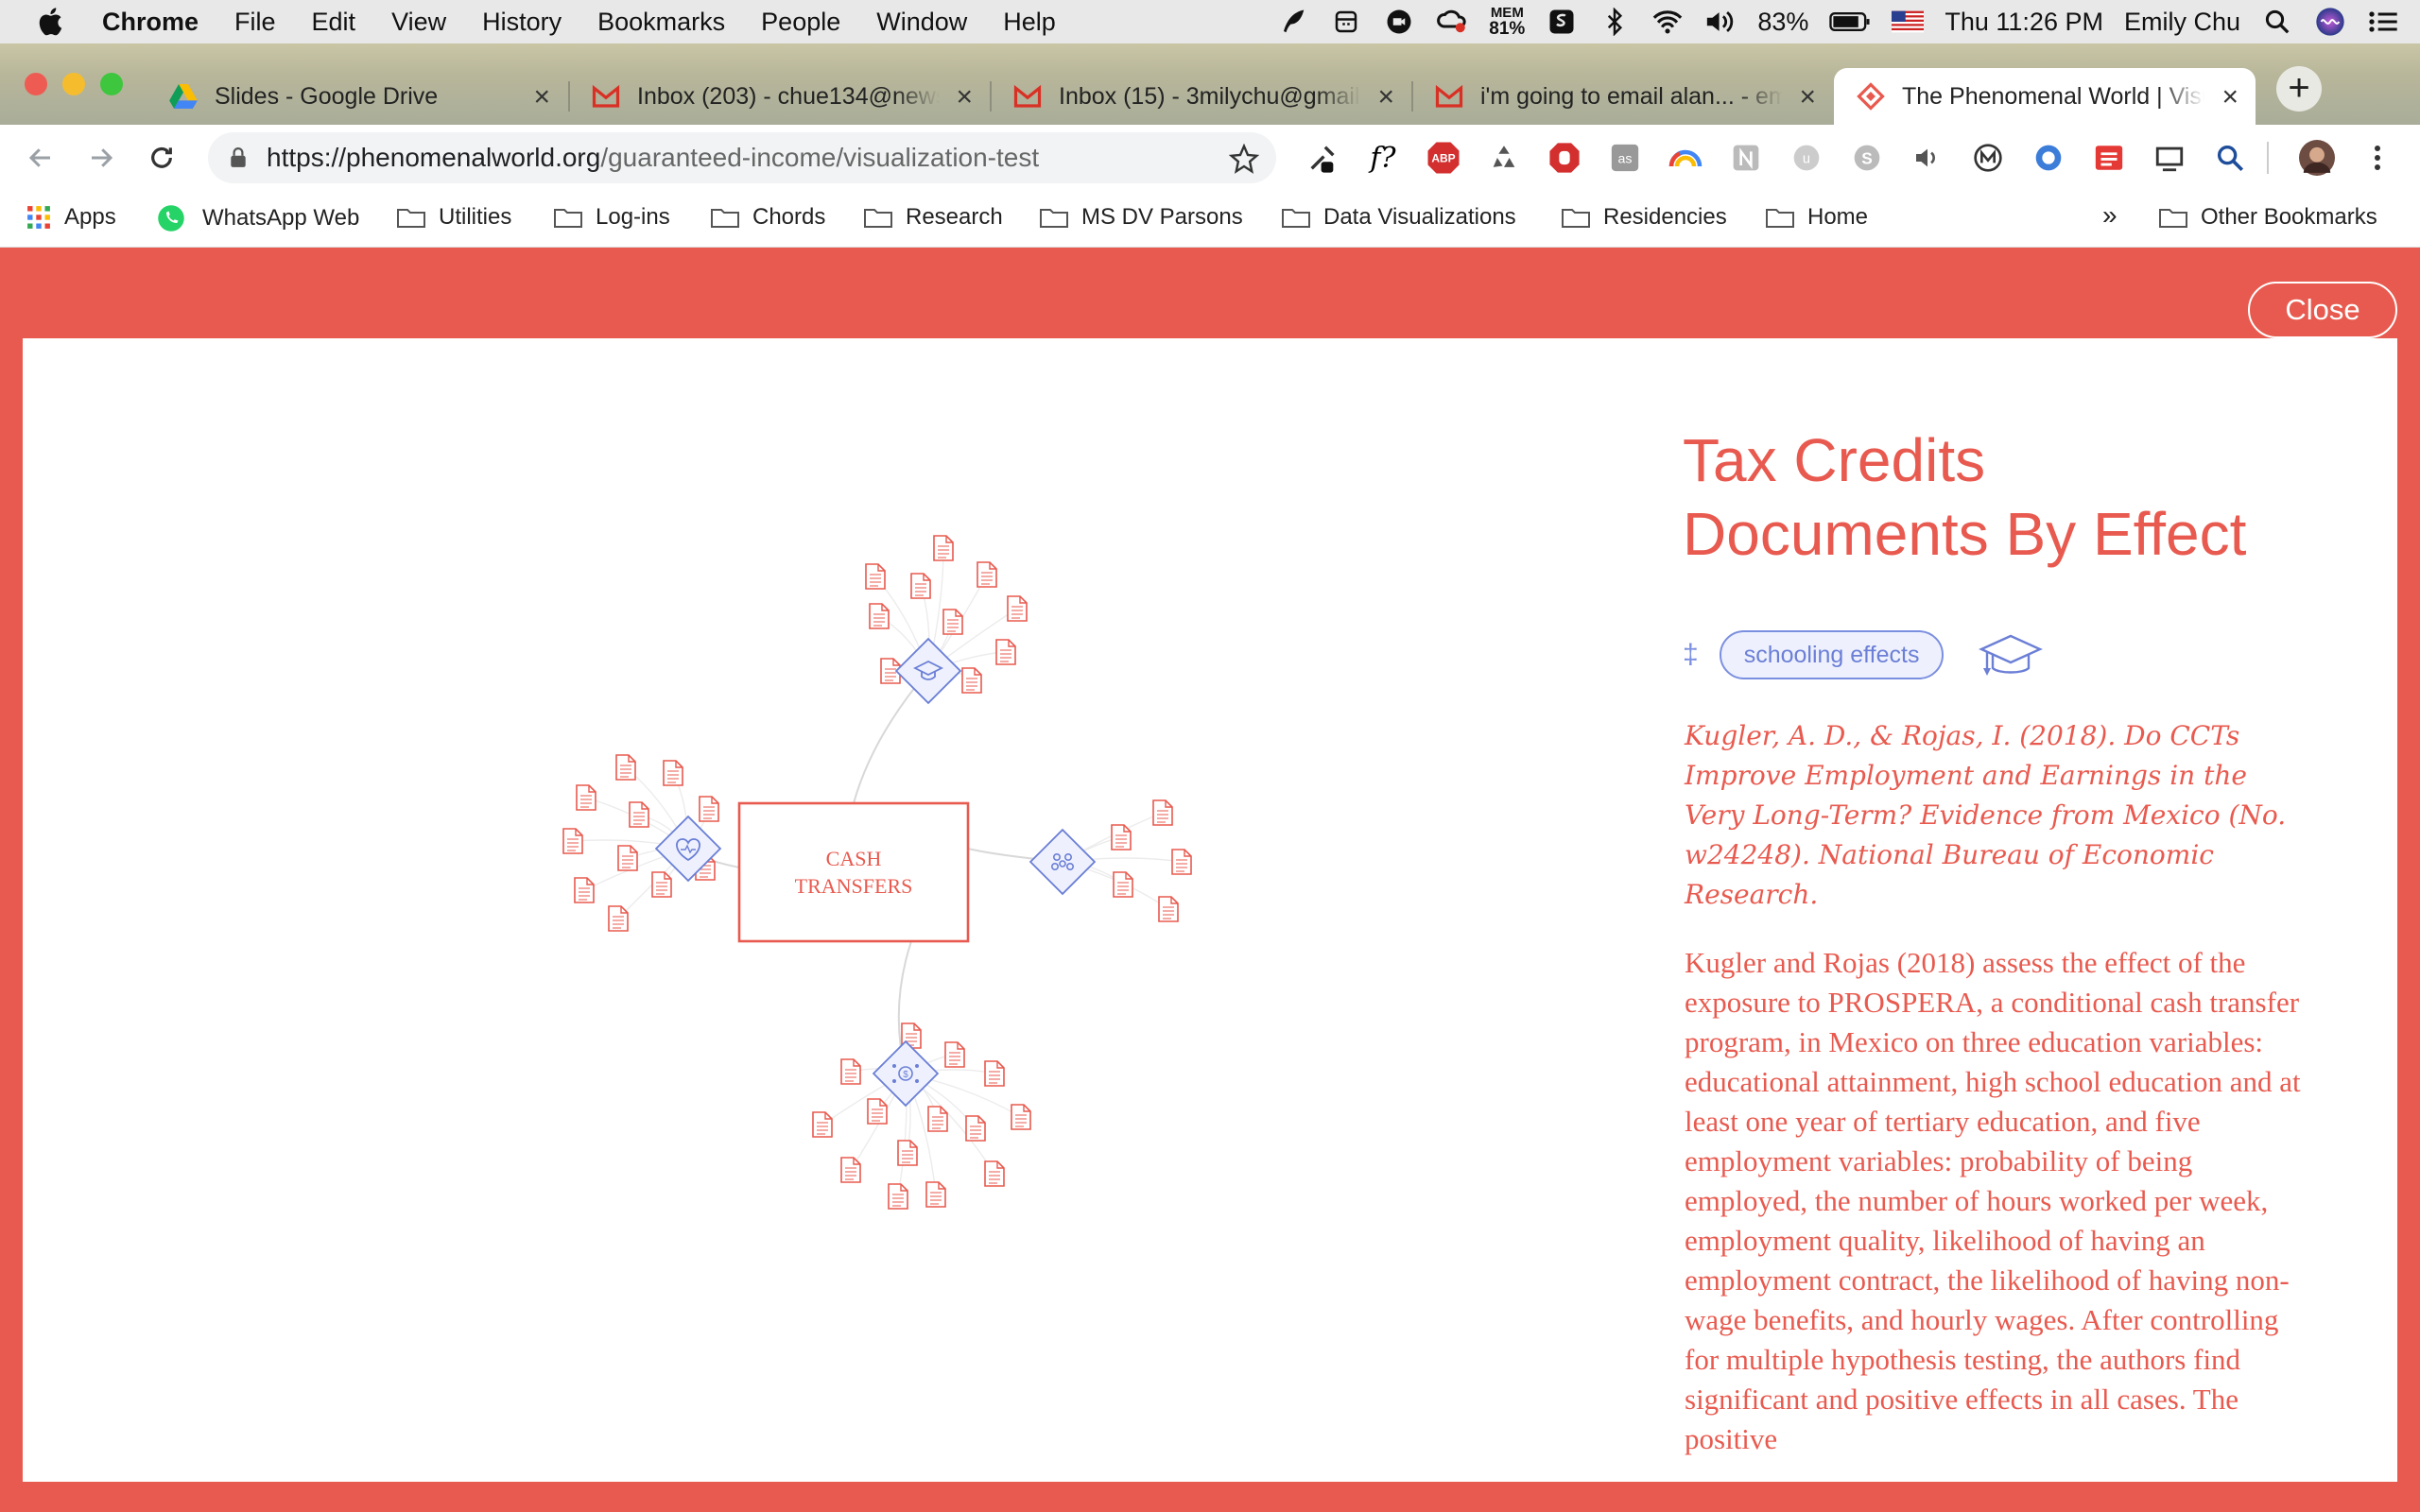  Describe the element at coordinates (921, 22) in the screenshot. I see `menu-window: Window` at that location.